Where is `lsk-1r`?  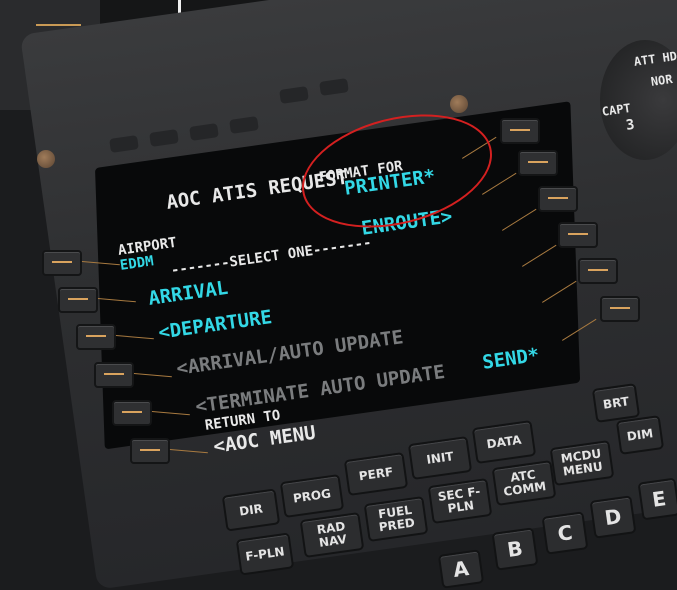 lsk-1r is located at coordinates (520, 131).